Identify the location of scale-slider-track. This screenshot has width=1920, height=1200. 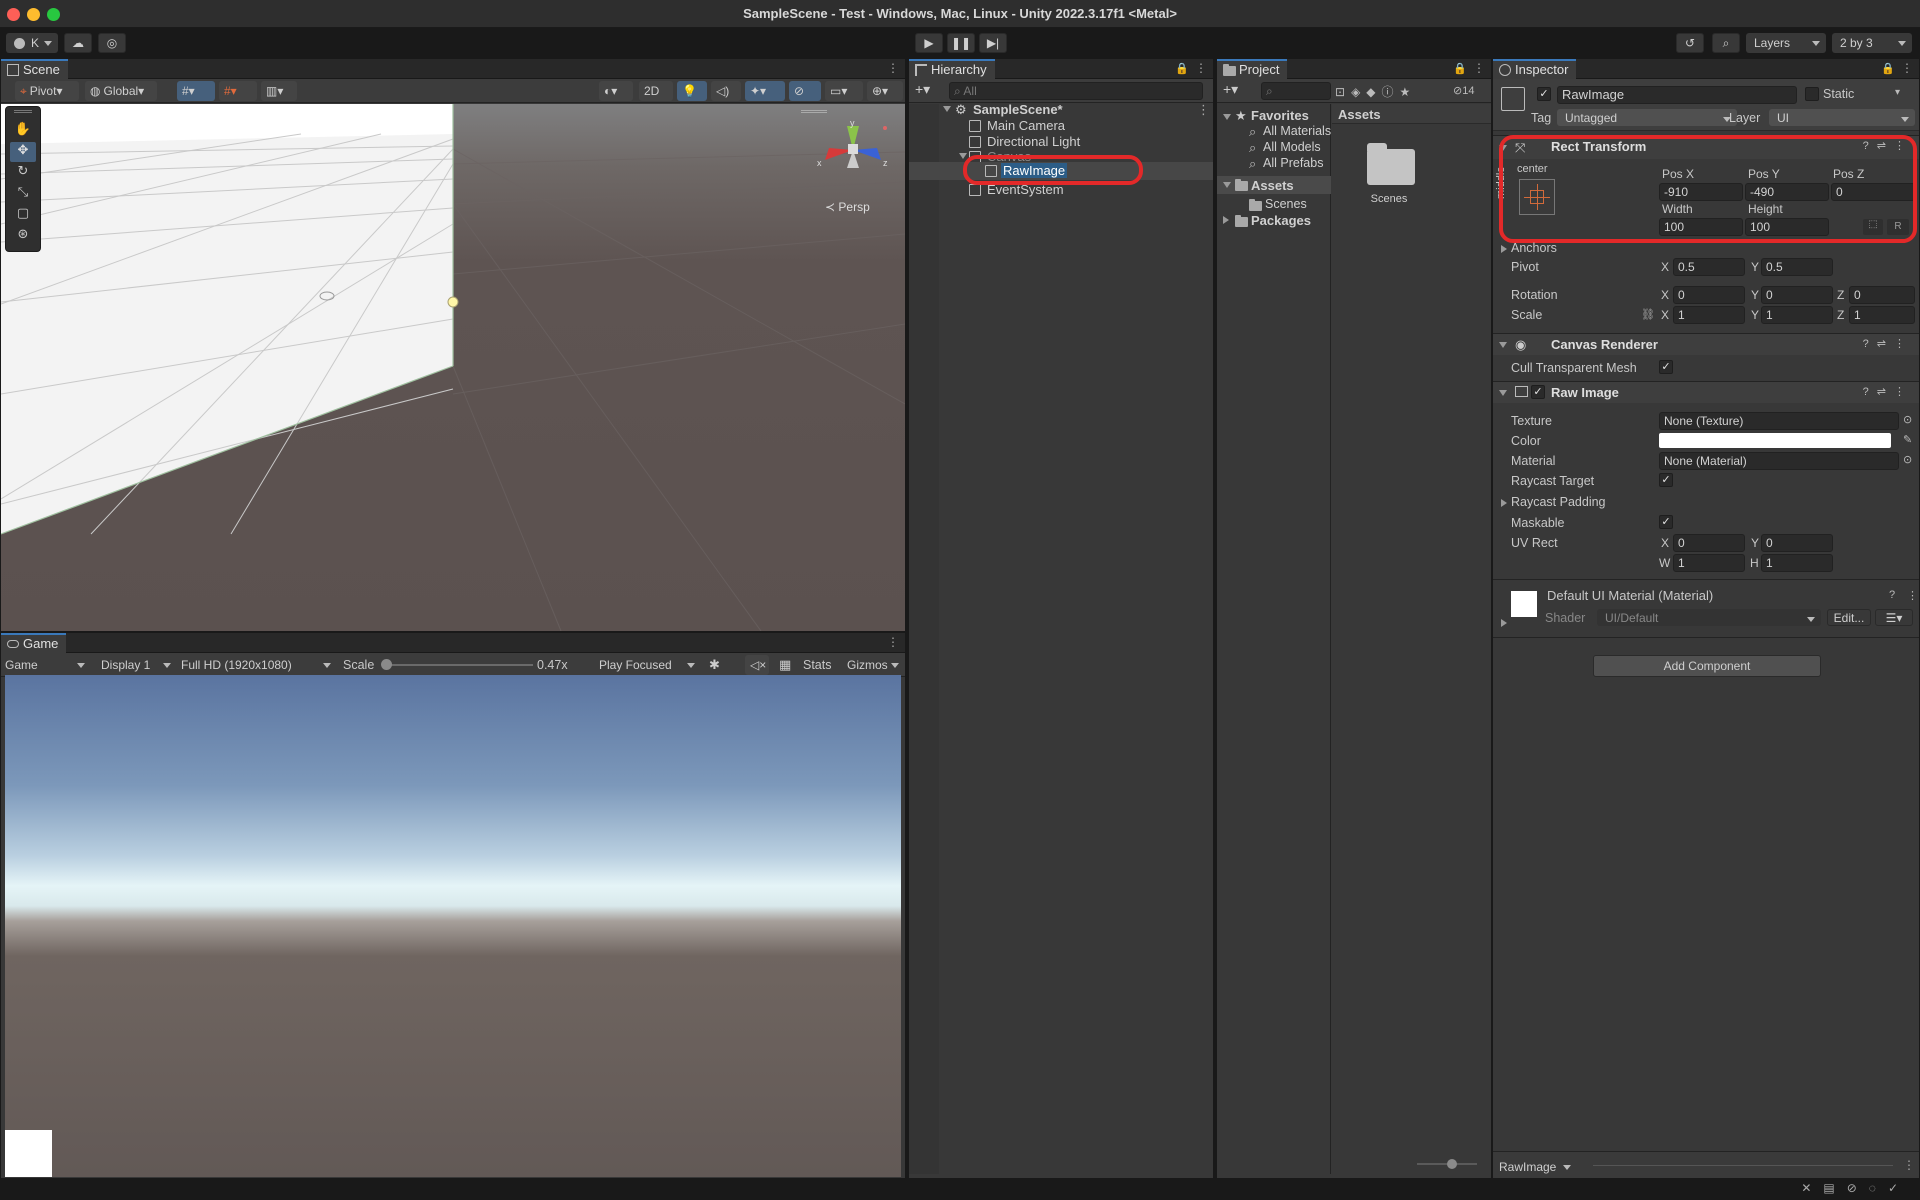
(457, 664).